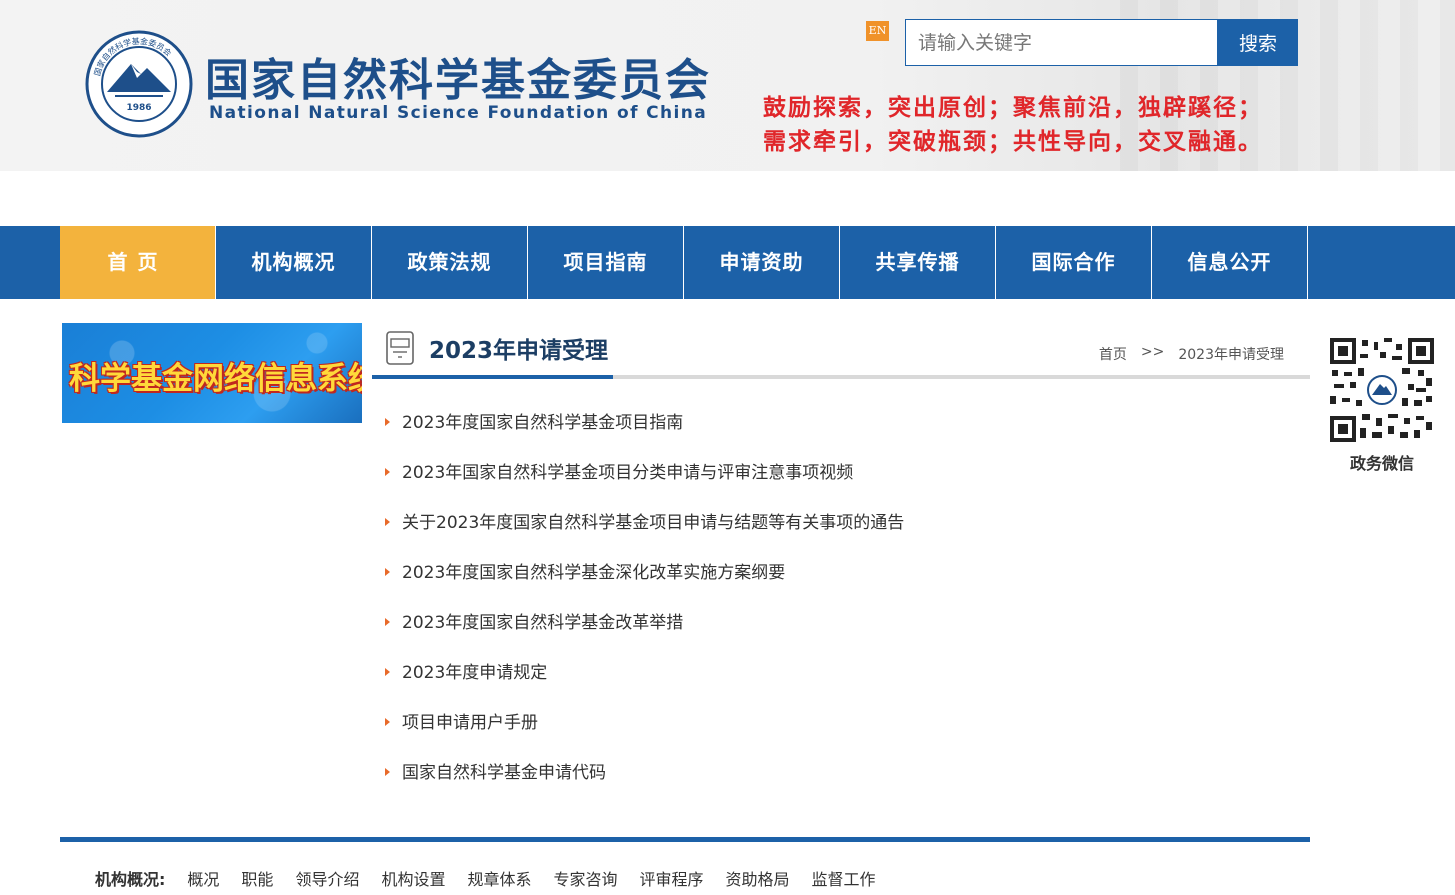 This screenshot has height=895, width=1455. Describe the element at coordinates (627, 473) in the screenshot. I see `article-link: 2023年国家自然科学基金项目分类申请与评审注意事项视频` at that location.